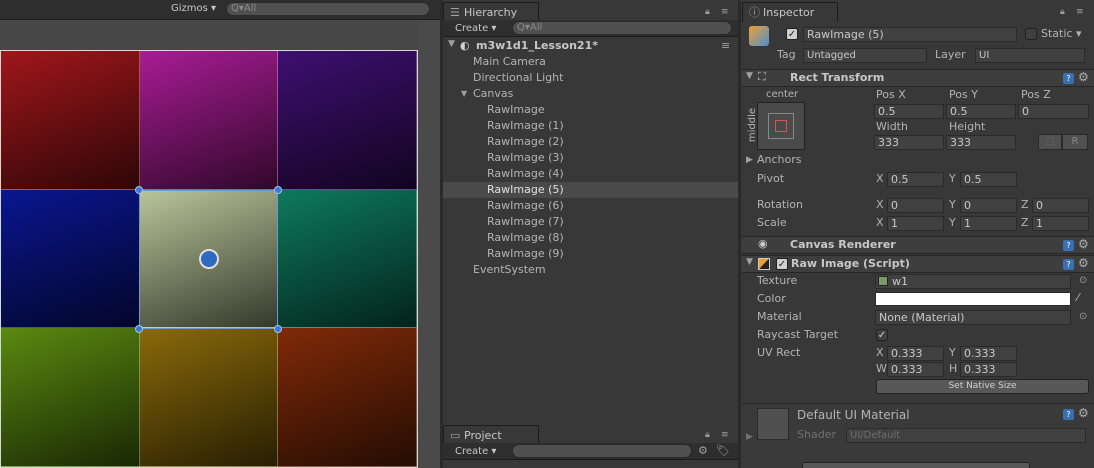 The image size is (1094, 468). What do you see at coordinates (988, 205) in the screenshot?
I see `rotation-y-field: 0` at bounding box center [988, 205].